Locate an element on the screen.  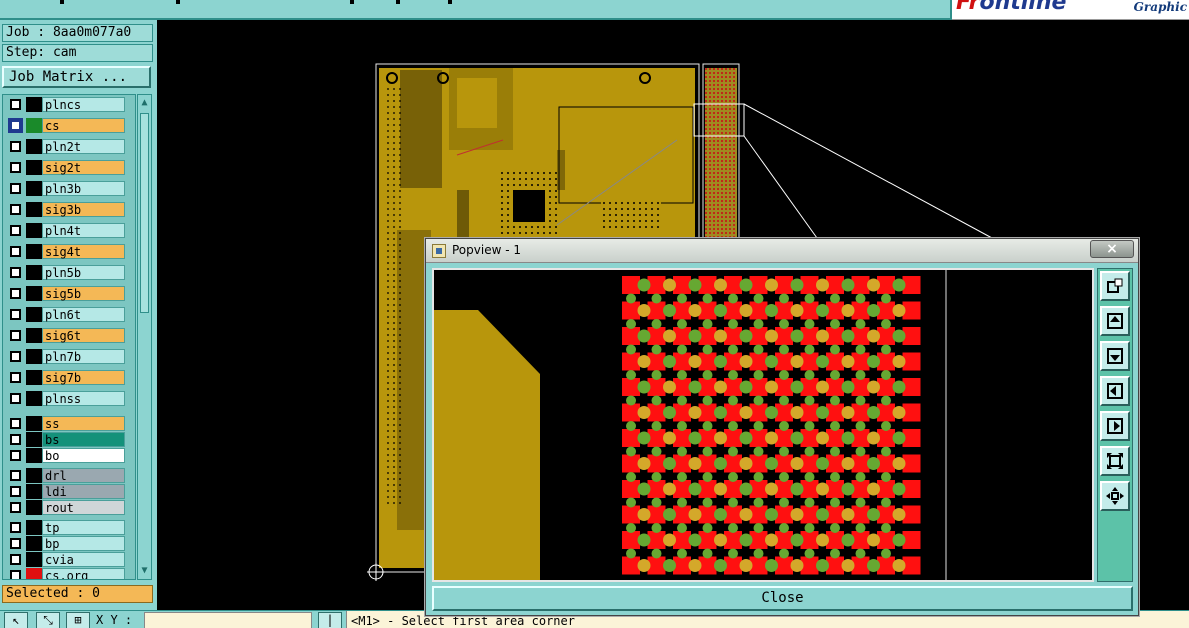
popview-close-x-button: × is located at coordinates (1112, 249).